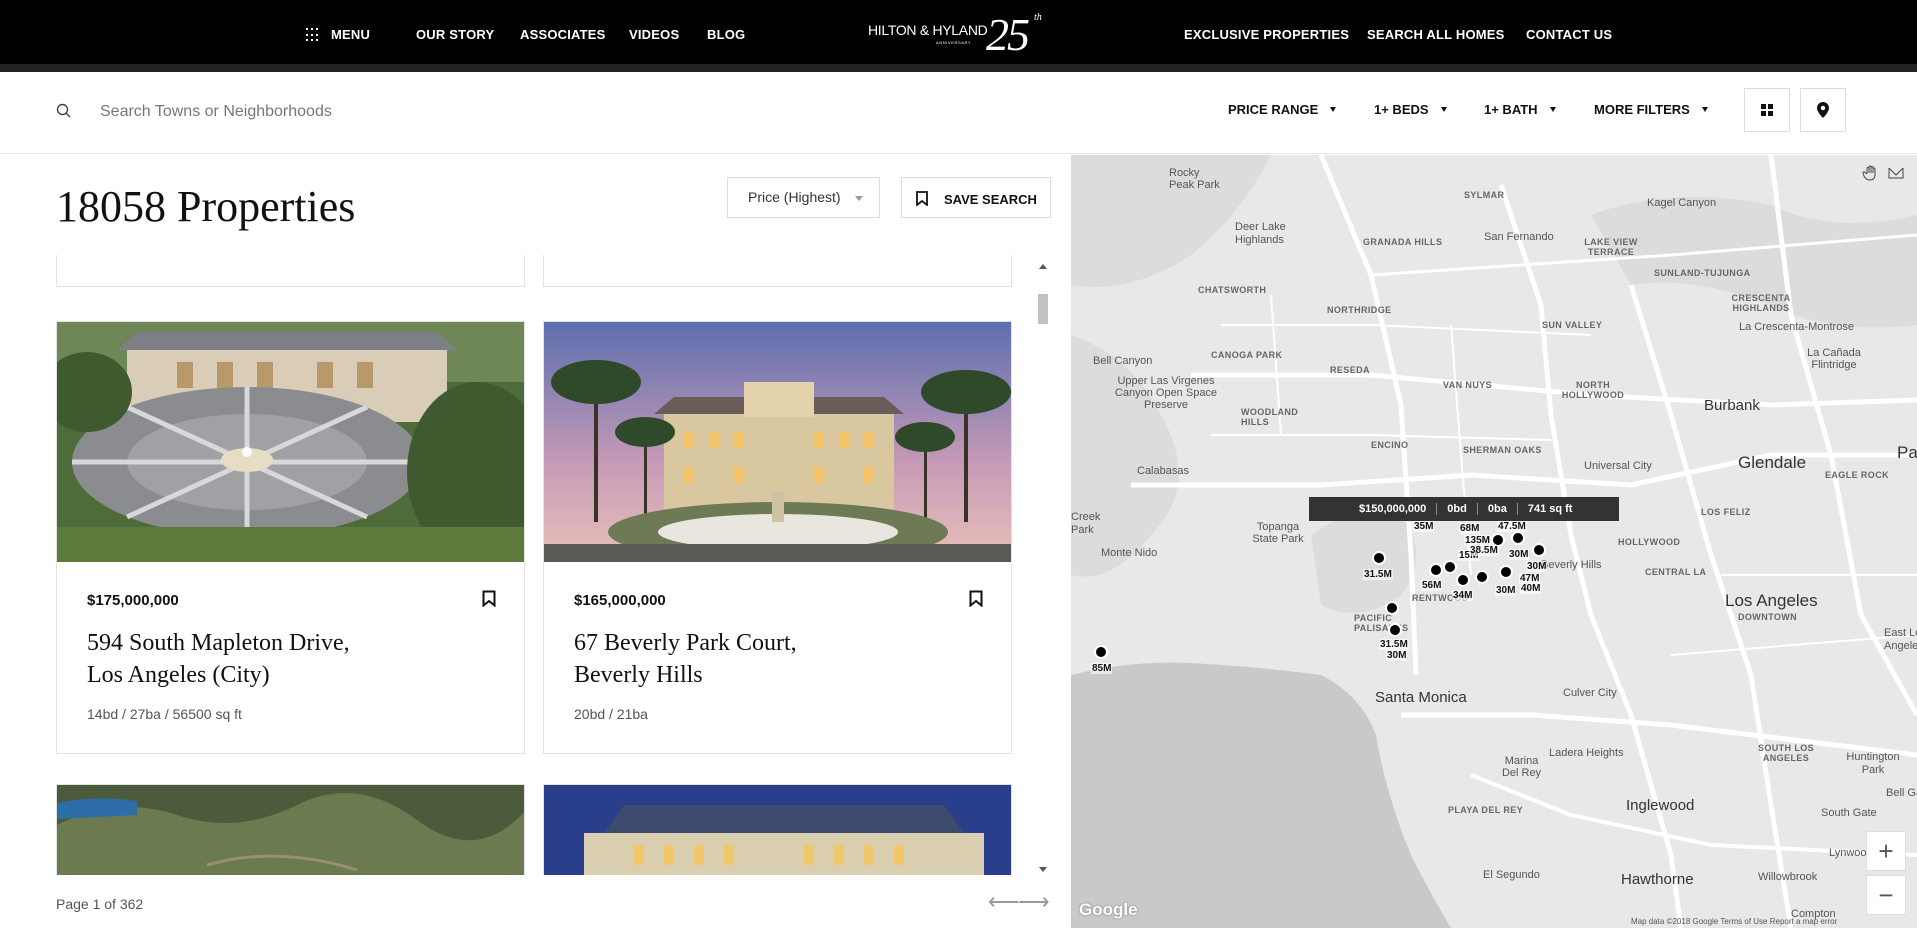  Describe the element at coordinates (958, 113) in the screenshot. I see `filter-bar: PRICE RANGE 1+ BEDS 1+ BATH MORE FILTERS` at that location.